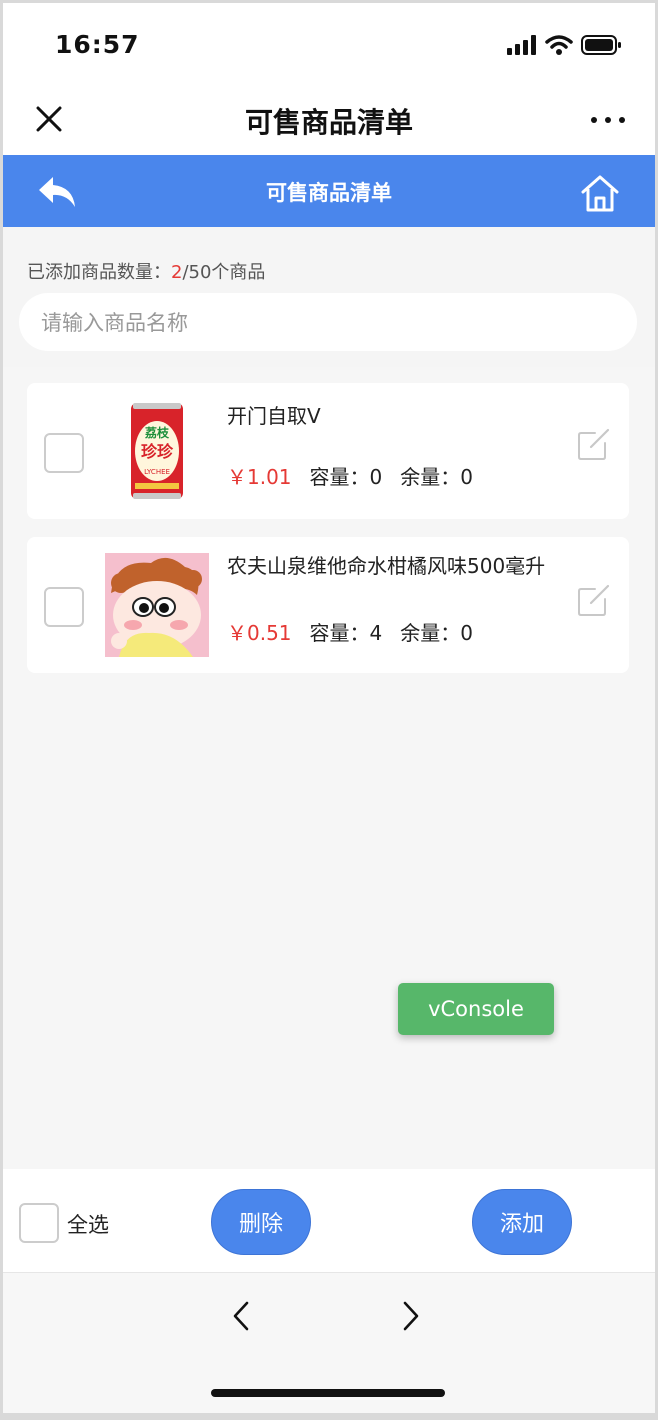  What do you see at coordinates (177, 272) in the screenshot?
I see `count-value: 2` at bounding box center [177, 272].